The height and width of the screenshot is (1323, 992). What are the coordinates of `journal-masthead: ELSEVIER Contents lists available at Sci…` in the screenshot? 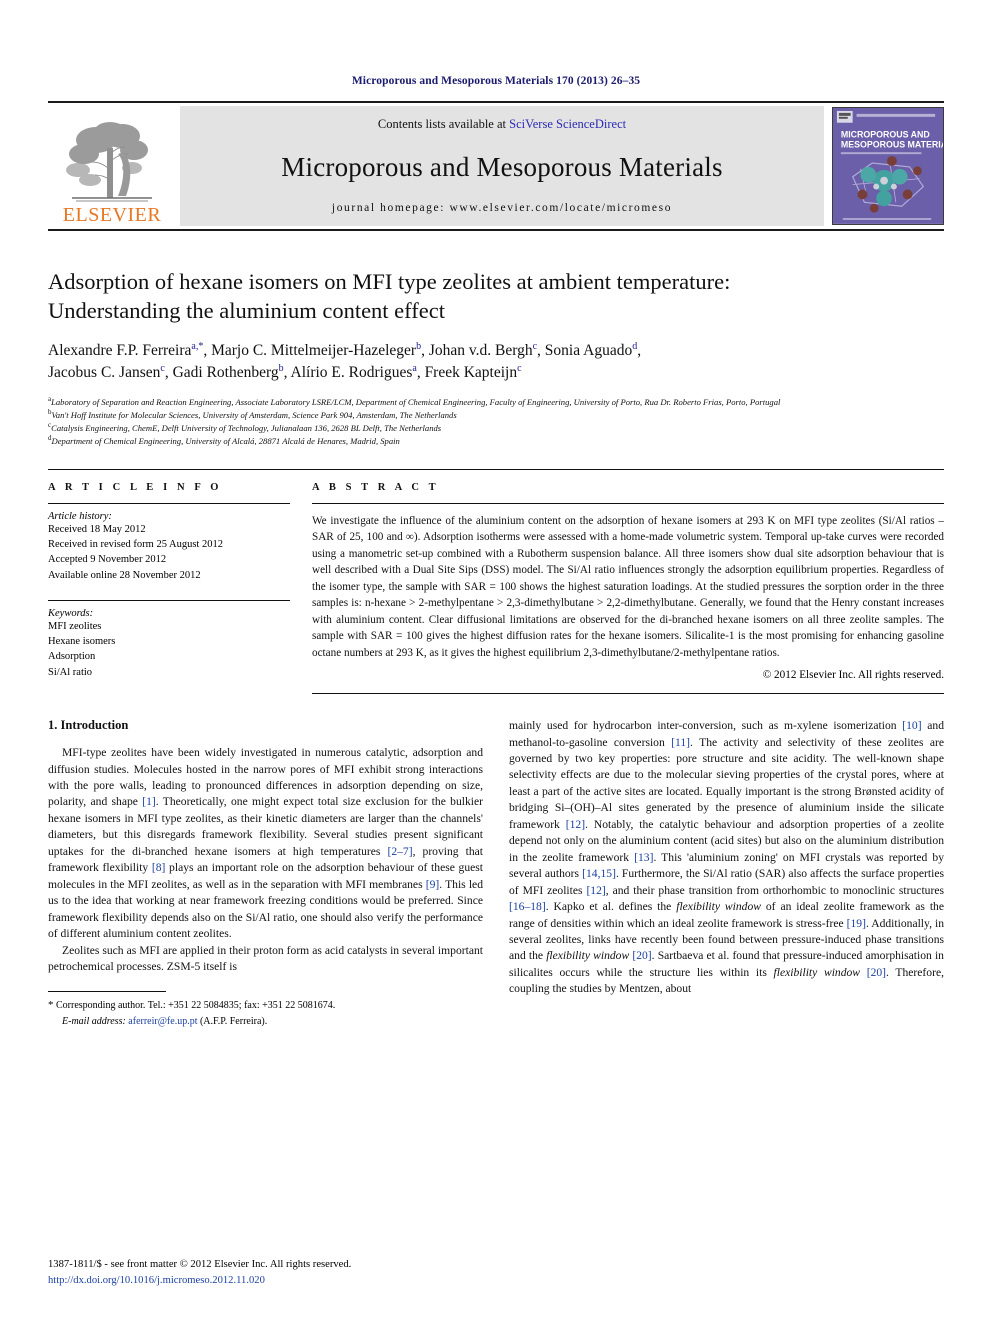 It's located at (496, 166).